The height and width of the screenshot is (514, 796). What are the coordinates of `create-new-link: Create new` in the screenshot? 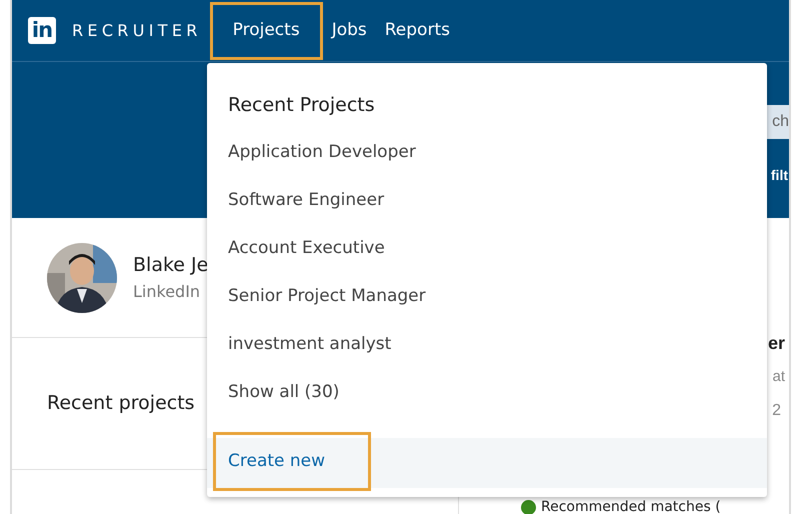 It's located at (292, 461).